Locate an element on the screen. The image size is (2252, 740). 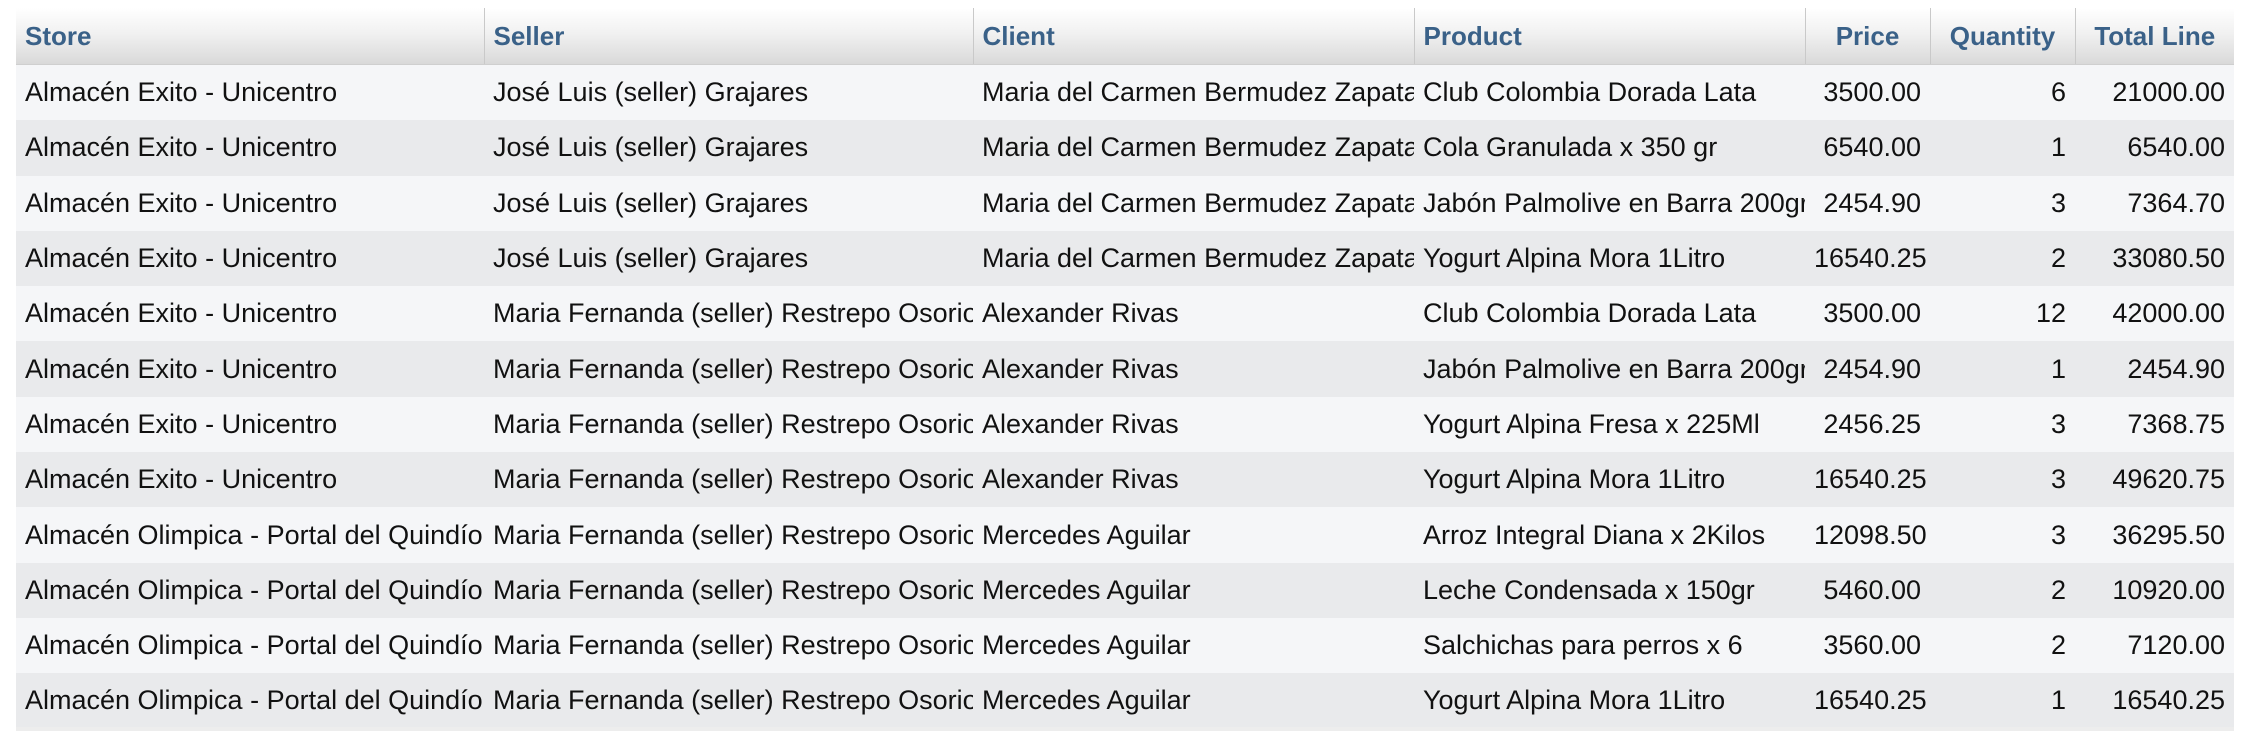
cell-total-line: 10920.00 is located at coordinates (2154, 590).